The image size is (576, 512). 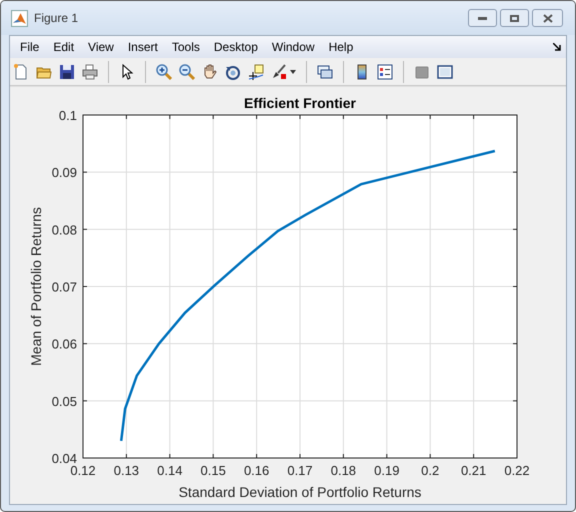 I want to click on dock-arrow-icon, so click(x=557, y=47).